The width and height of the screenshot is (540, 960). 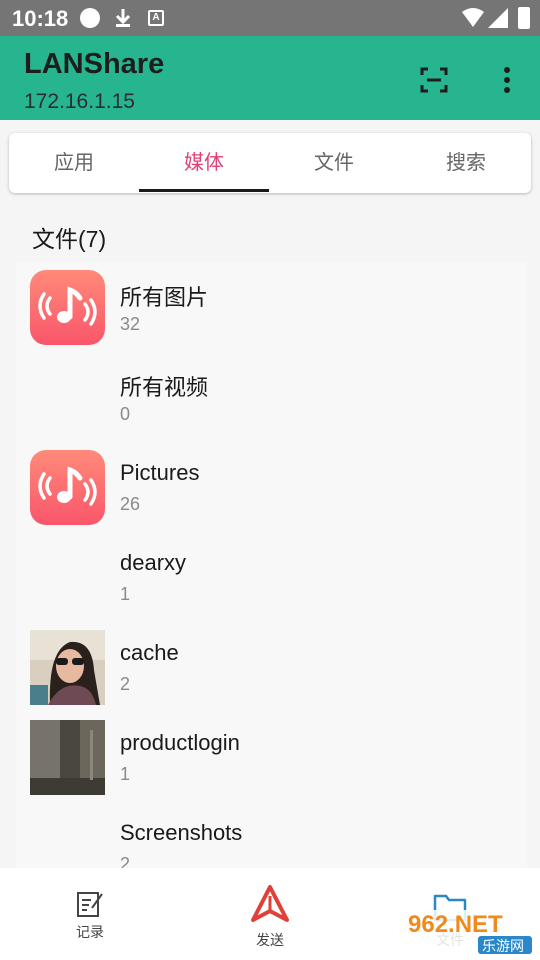 I want to click on item-name: productlogin, so click(x=180, y=742).